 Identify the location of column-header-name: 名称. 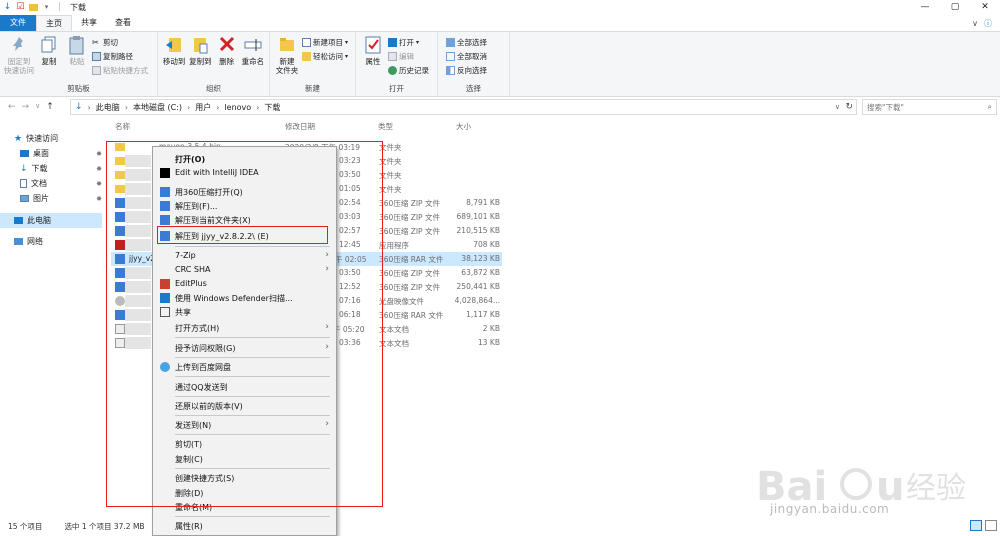
(122, 128).